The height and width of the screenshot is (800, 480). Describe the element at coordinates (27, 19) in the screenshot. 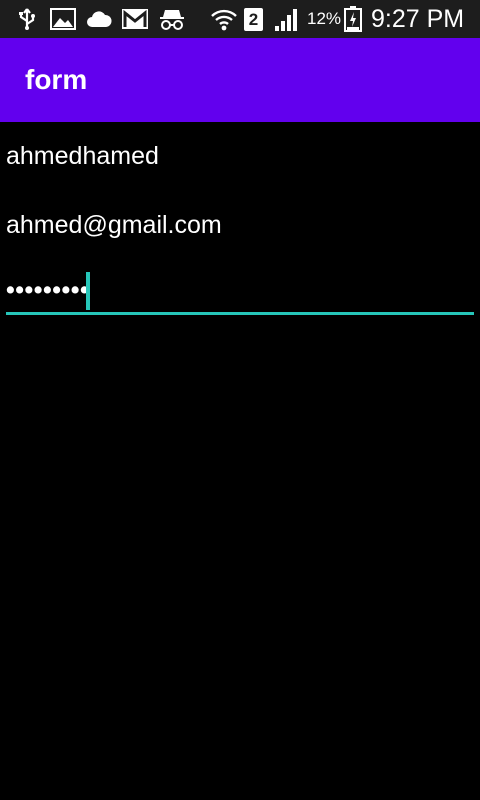

I see `usb-icon` at that location.